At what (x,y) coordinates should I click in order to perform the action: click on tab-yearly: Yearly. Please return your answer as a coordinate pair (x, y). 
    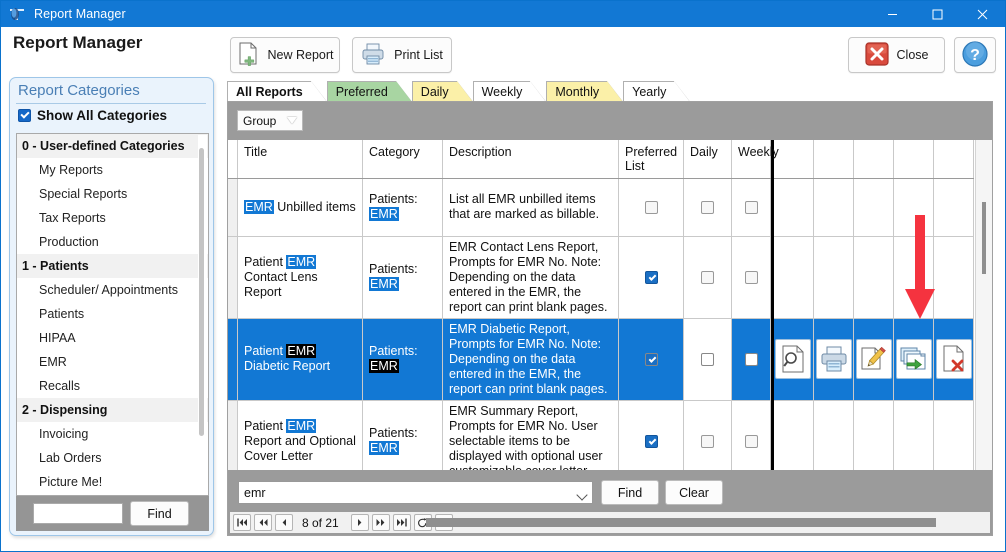
    Looking at the image, I should click on (657, 92).